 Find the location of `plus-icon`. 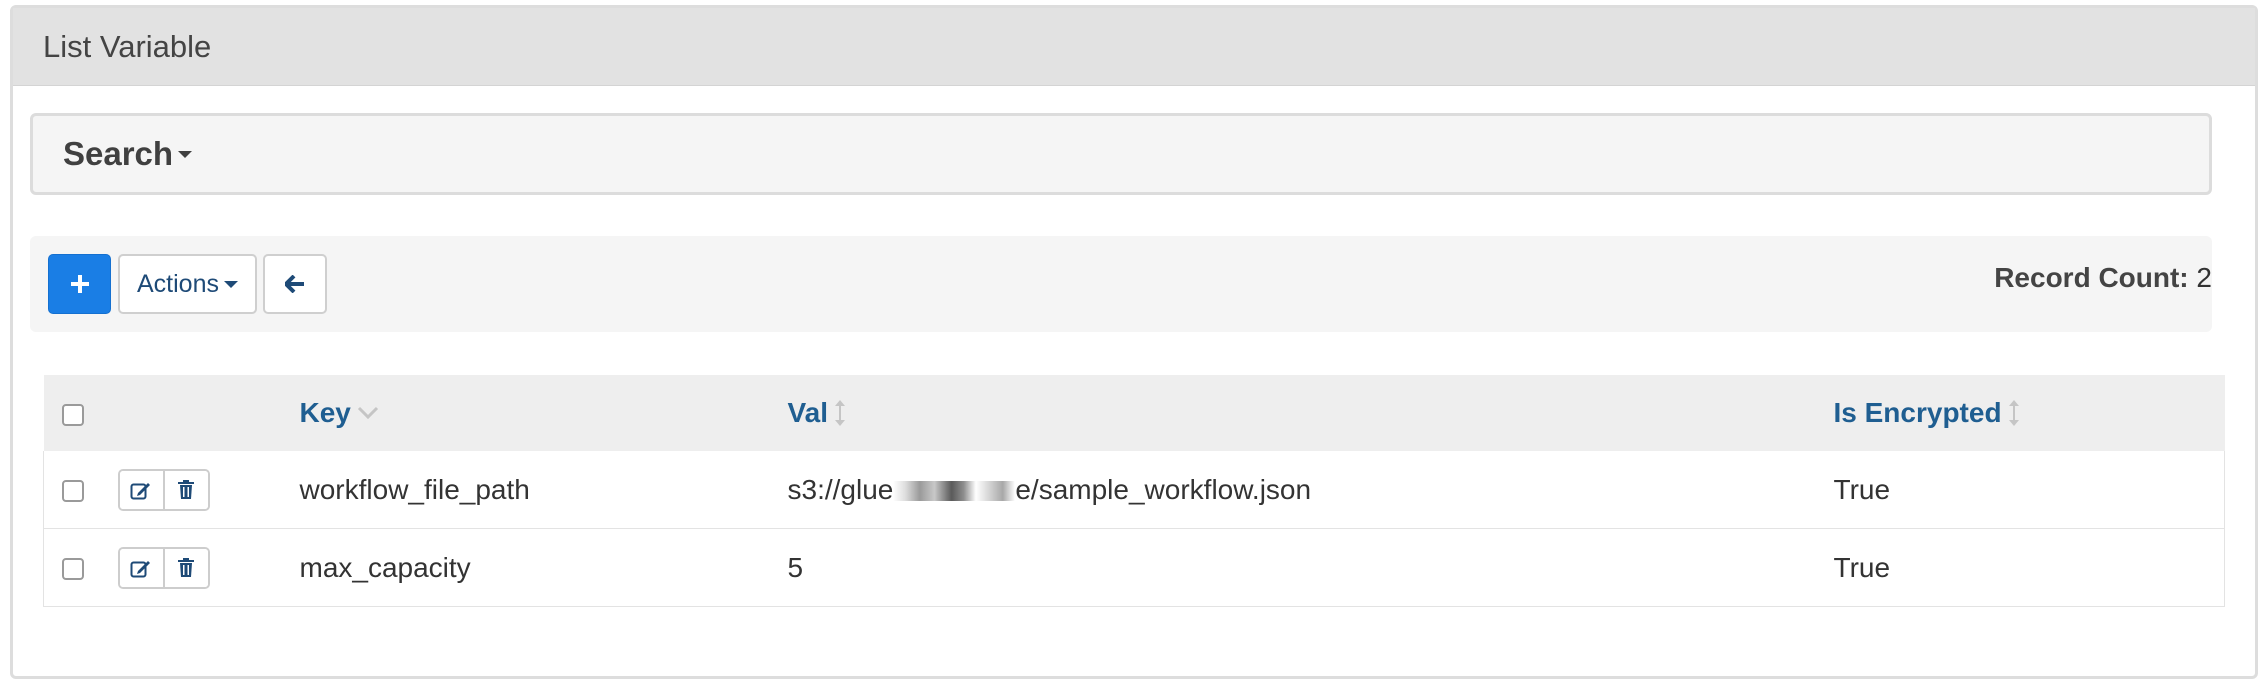

plus-icon is located at coordinates (79, 284).